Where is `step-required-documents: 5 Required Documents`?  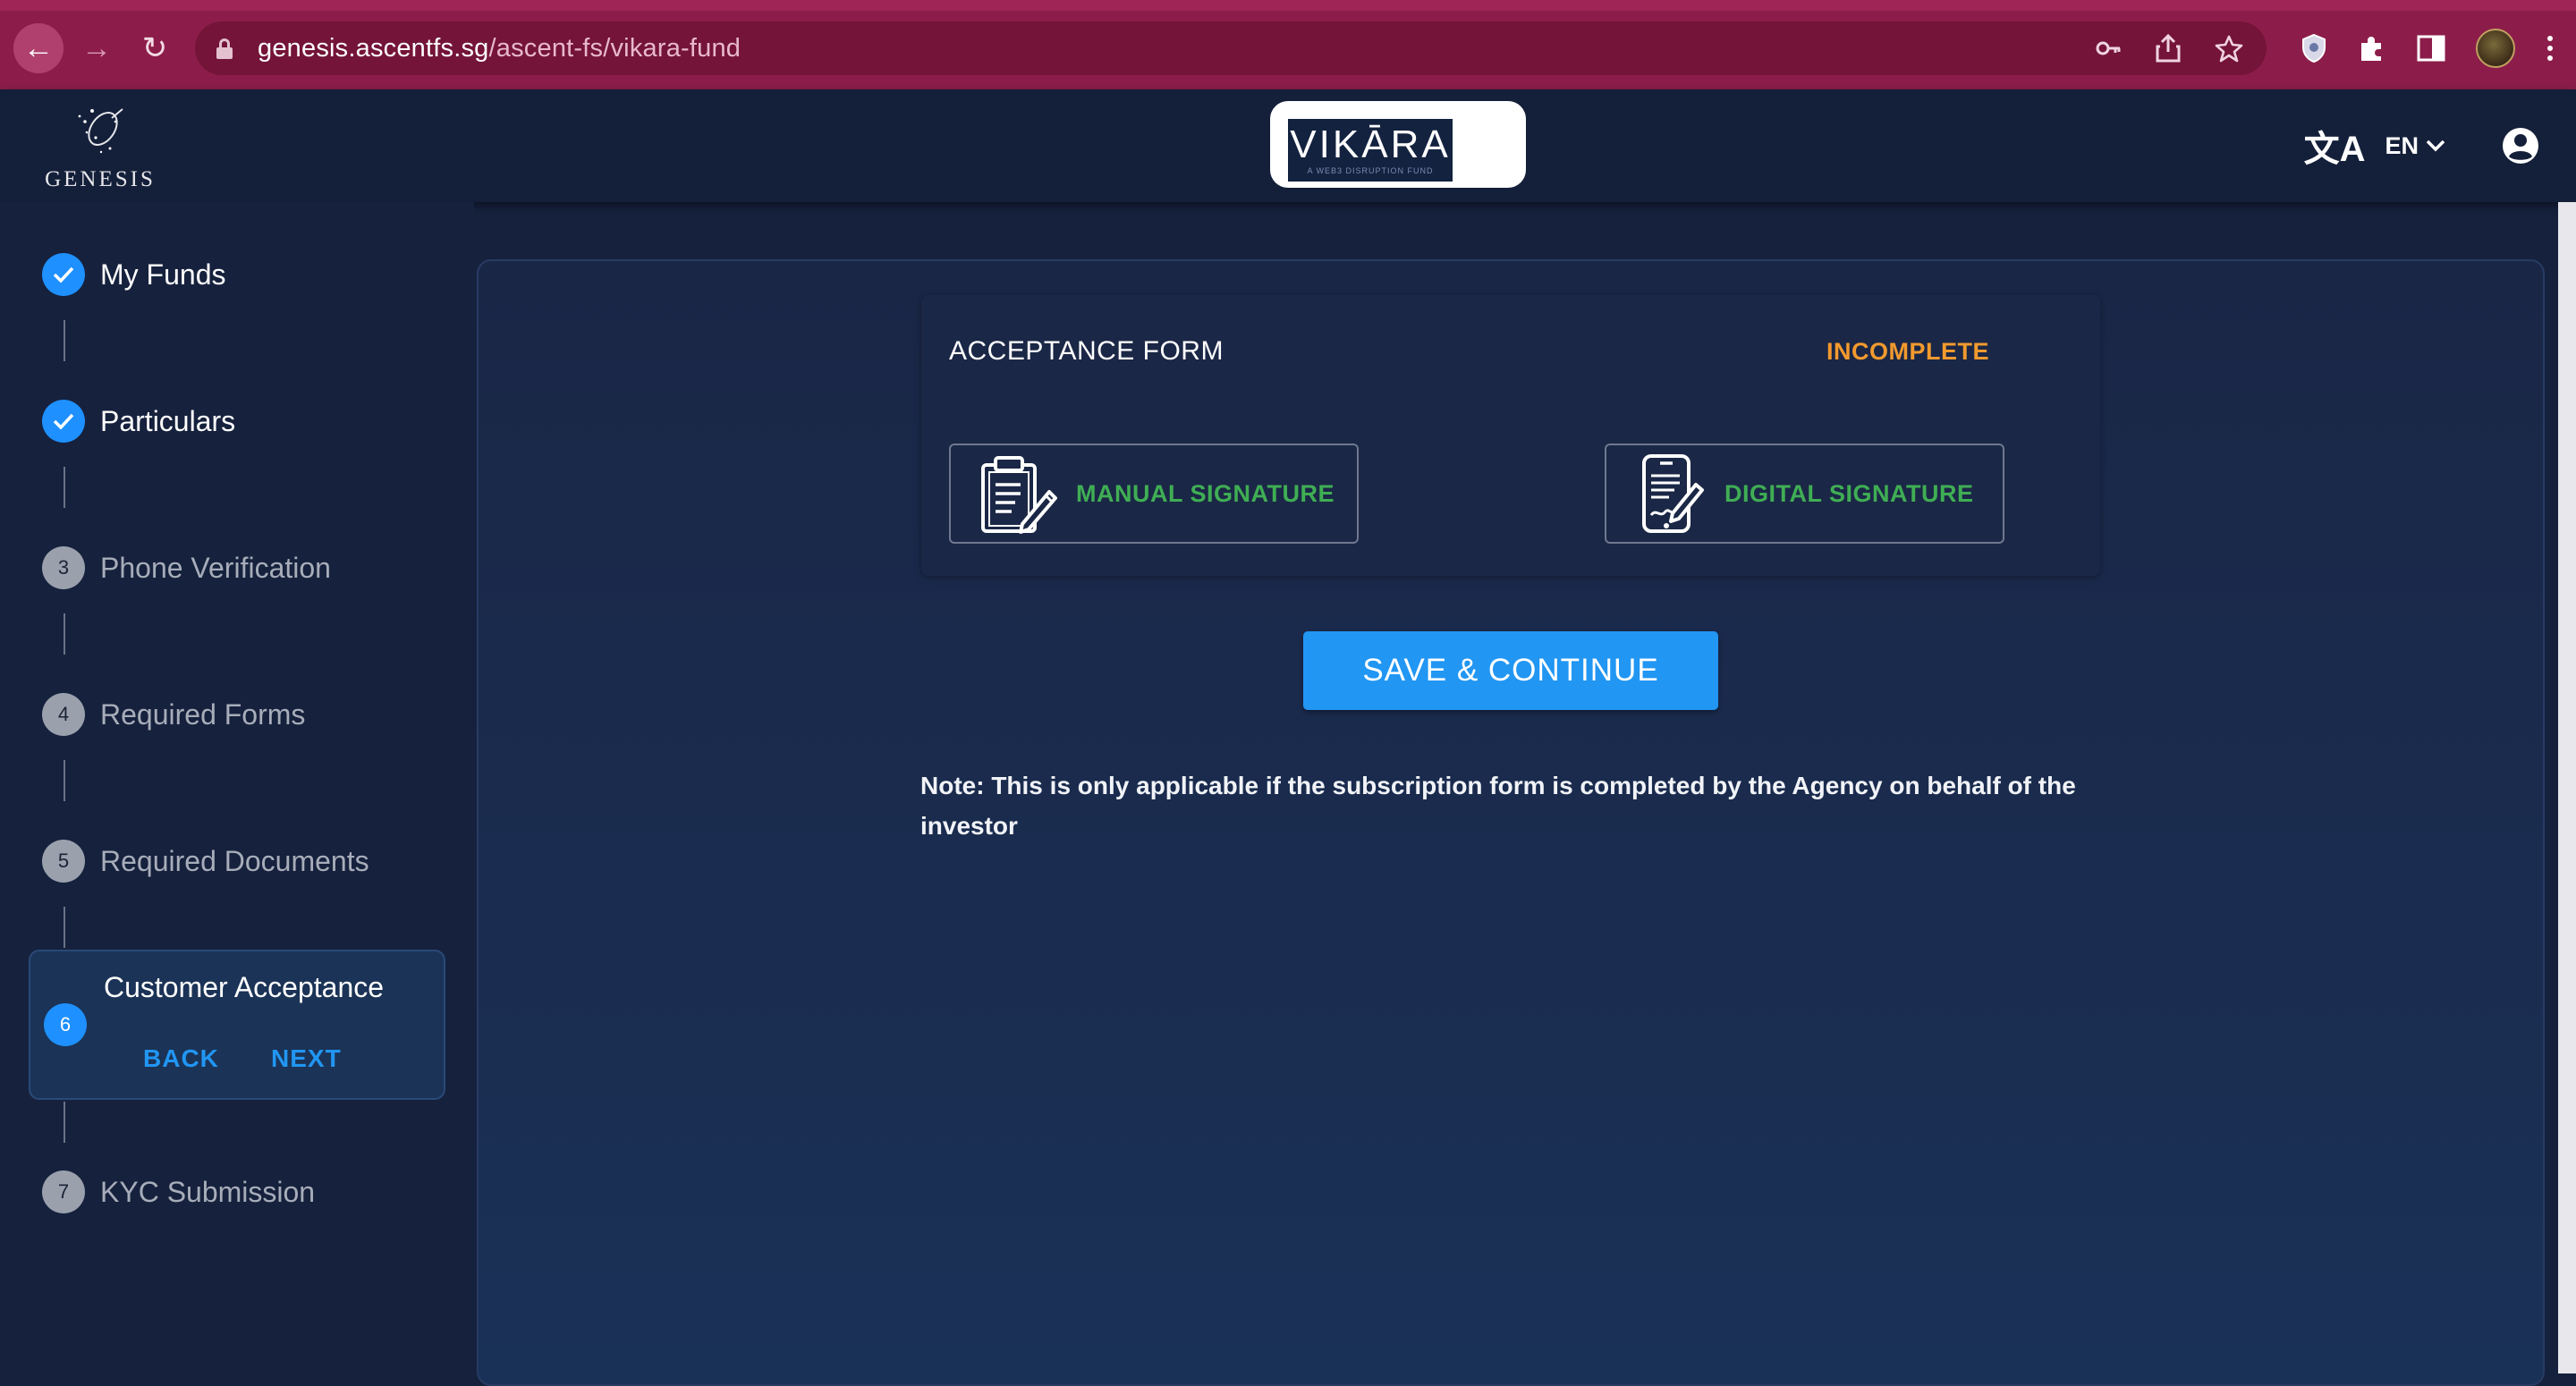
step-required-documents: 5 Required Documents is located at coordinates (205, 861).